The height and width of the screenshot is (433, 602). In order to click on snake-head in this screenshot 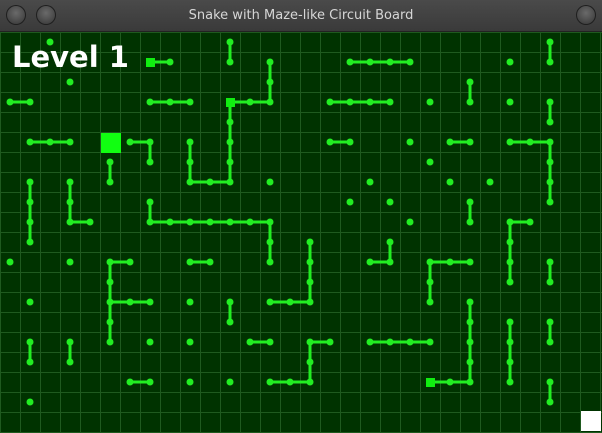, I will do `click(111, 143)`.